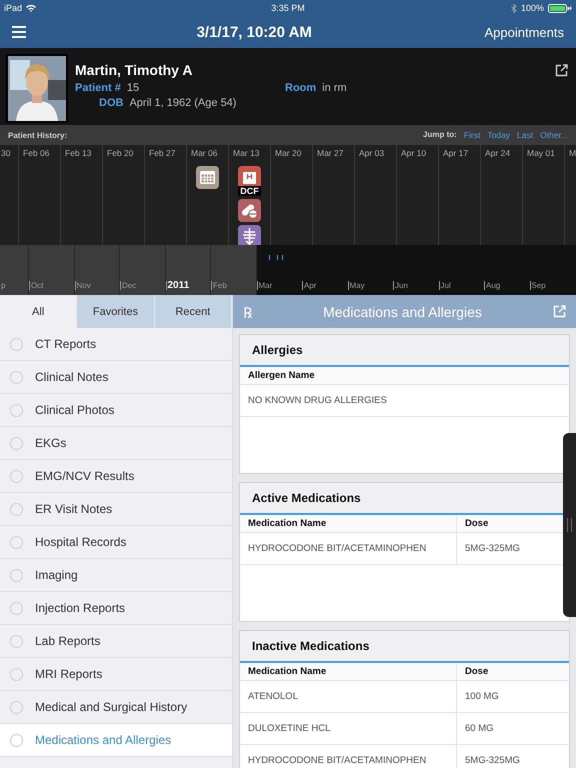  What do you see at coordinates (246, 153) in the screenshot?
I see `week-label: Mar 13` at bounding box center [246, 153].